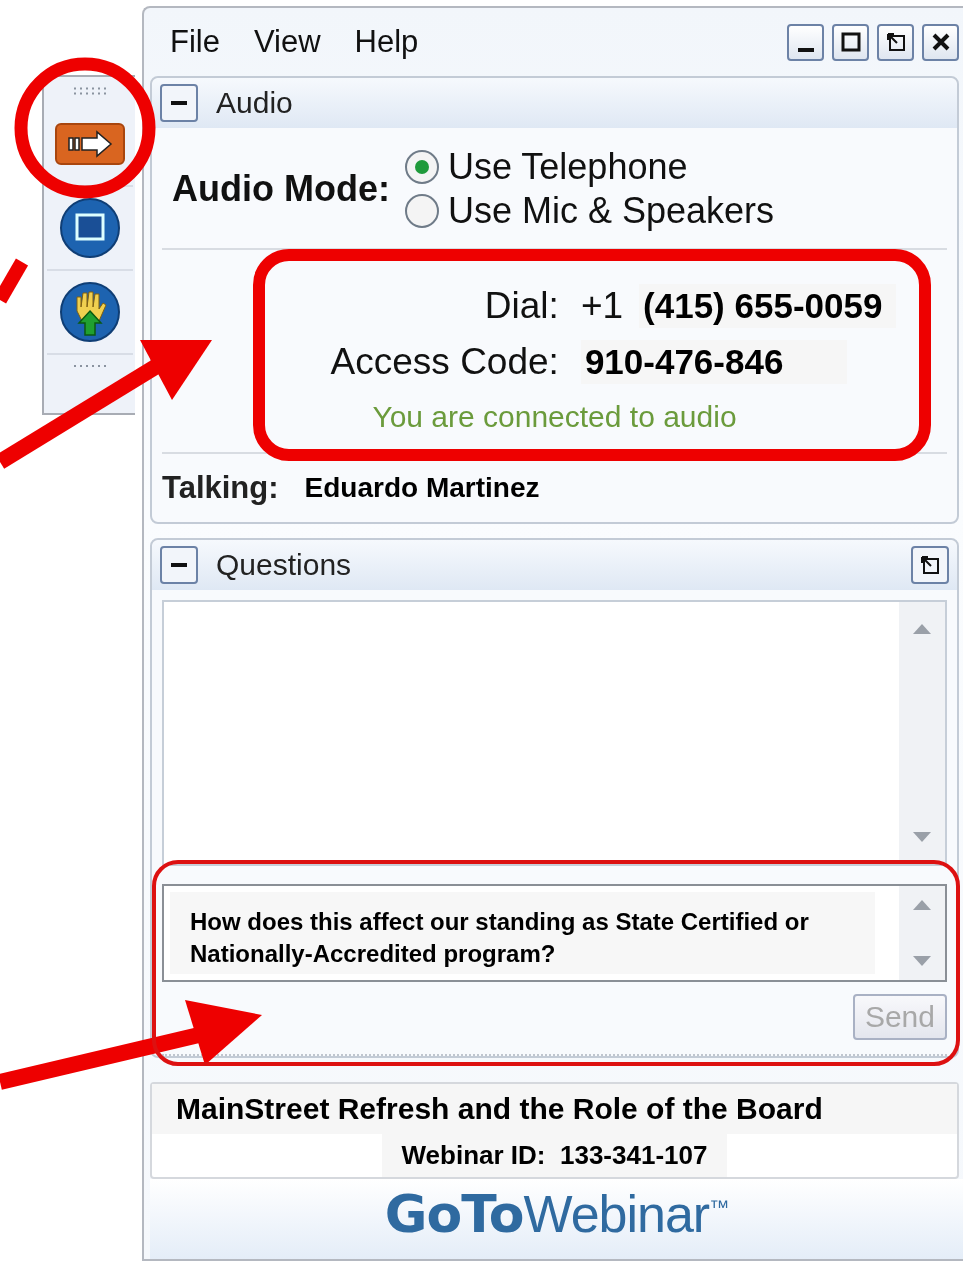 This screenshot has height=1261, width=963. Describe the element at coordinates (422, 488) in the screenshot. I see `speaker-name: Eduardo Martinez` at that location.